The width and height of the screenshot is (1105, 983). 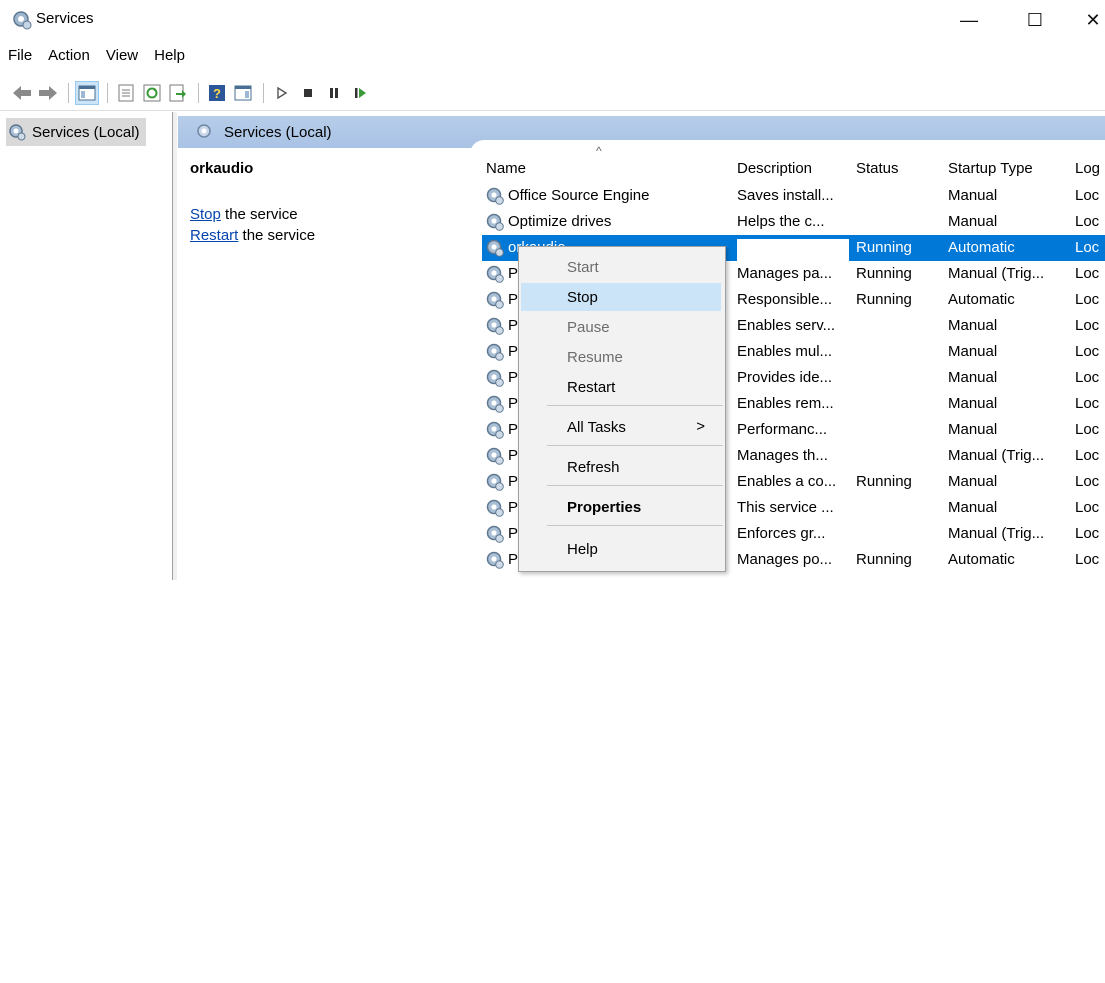 What do you see at coordinates (282, 93) in the screenshot?
I see `start-service-icon` at bounding box center [282, 93].